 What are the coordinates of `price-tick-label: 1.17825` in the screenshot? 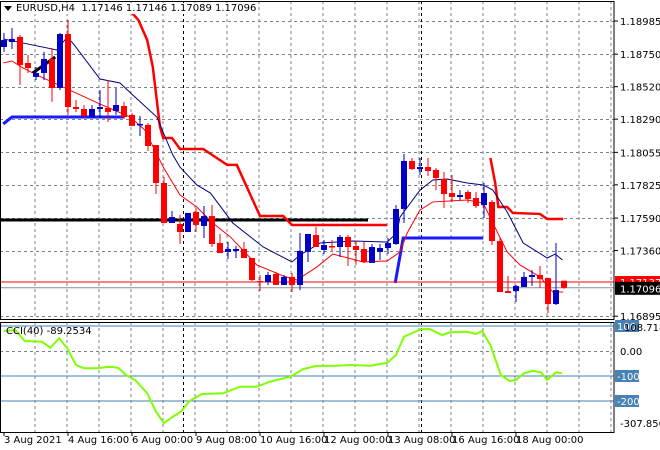 It's located at (640, 186).